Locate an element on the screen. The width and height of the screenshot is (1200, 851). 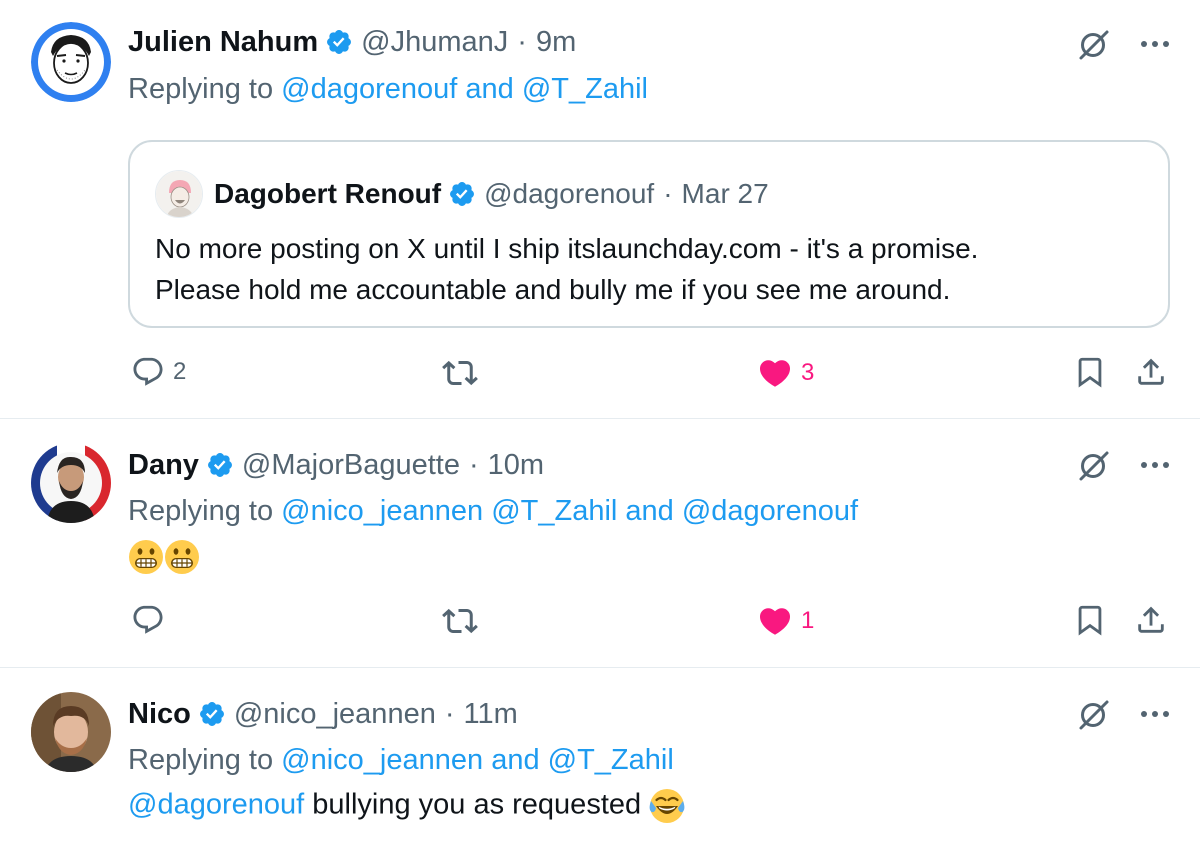
timestamp: 9m is located at coordinates (556, 42).